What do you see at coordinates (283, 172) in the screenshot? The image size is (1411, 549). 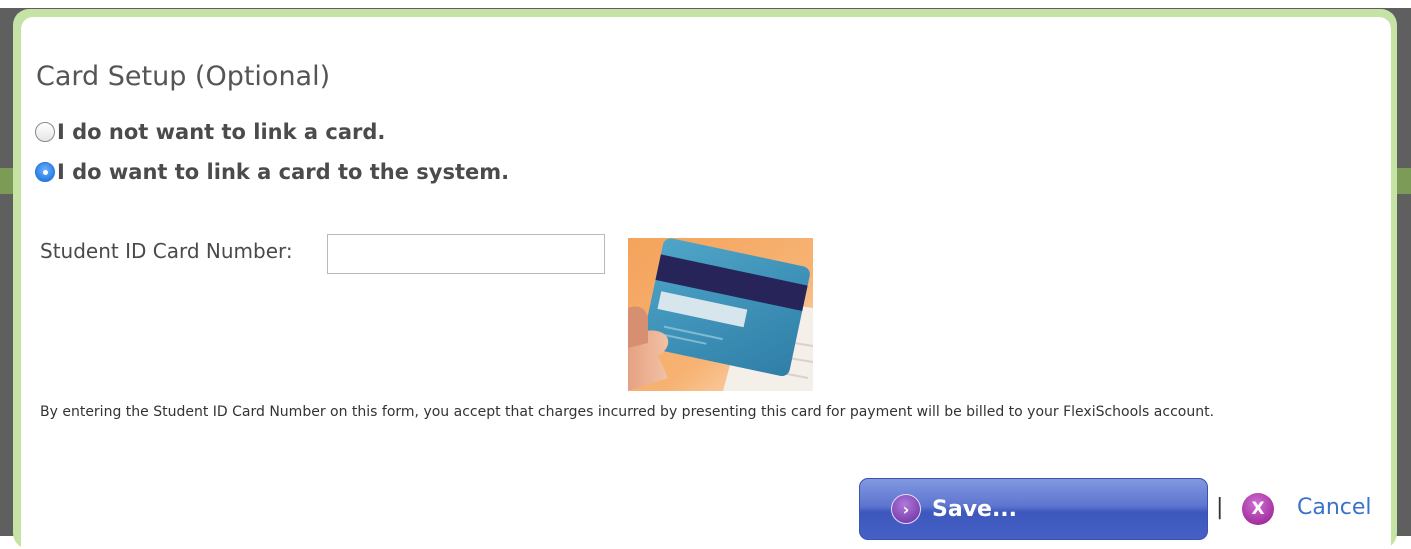 I see `option-link-card-label: I do want to link a card to the system.` at bounding box center [283, 172].